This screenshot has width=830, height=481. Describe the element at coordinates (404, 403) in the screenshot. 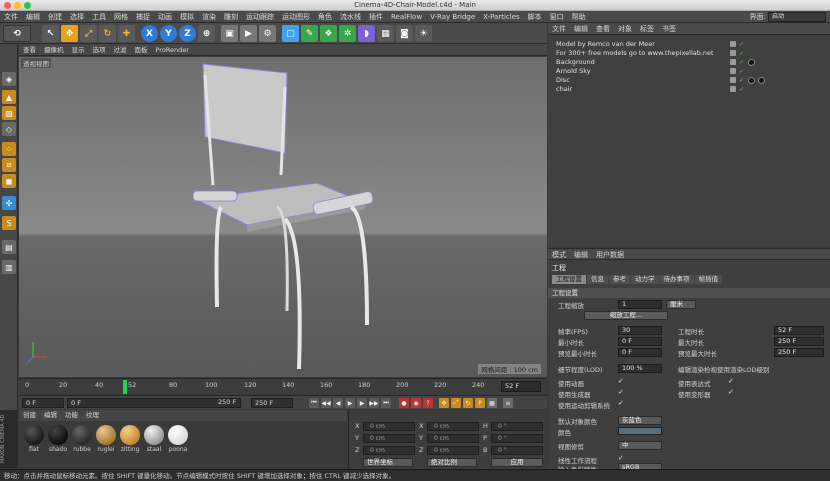

I see `record-keys-icon: ●` at that location.